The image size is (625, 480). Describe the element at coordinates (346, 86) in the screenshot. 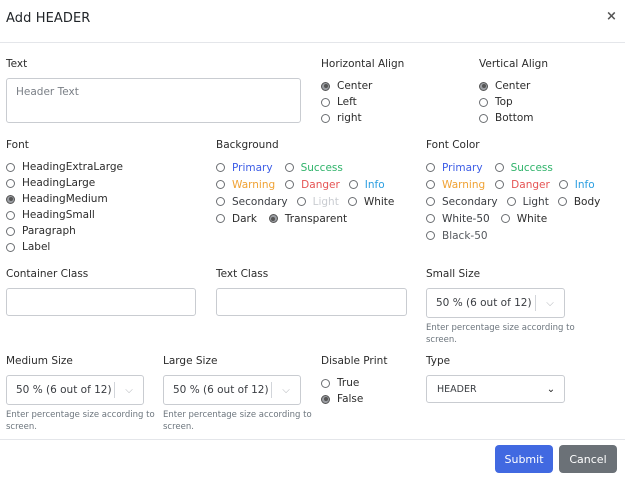

I see `horizontal-align-center: Center` at that location.